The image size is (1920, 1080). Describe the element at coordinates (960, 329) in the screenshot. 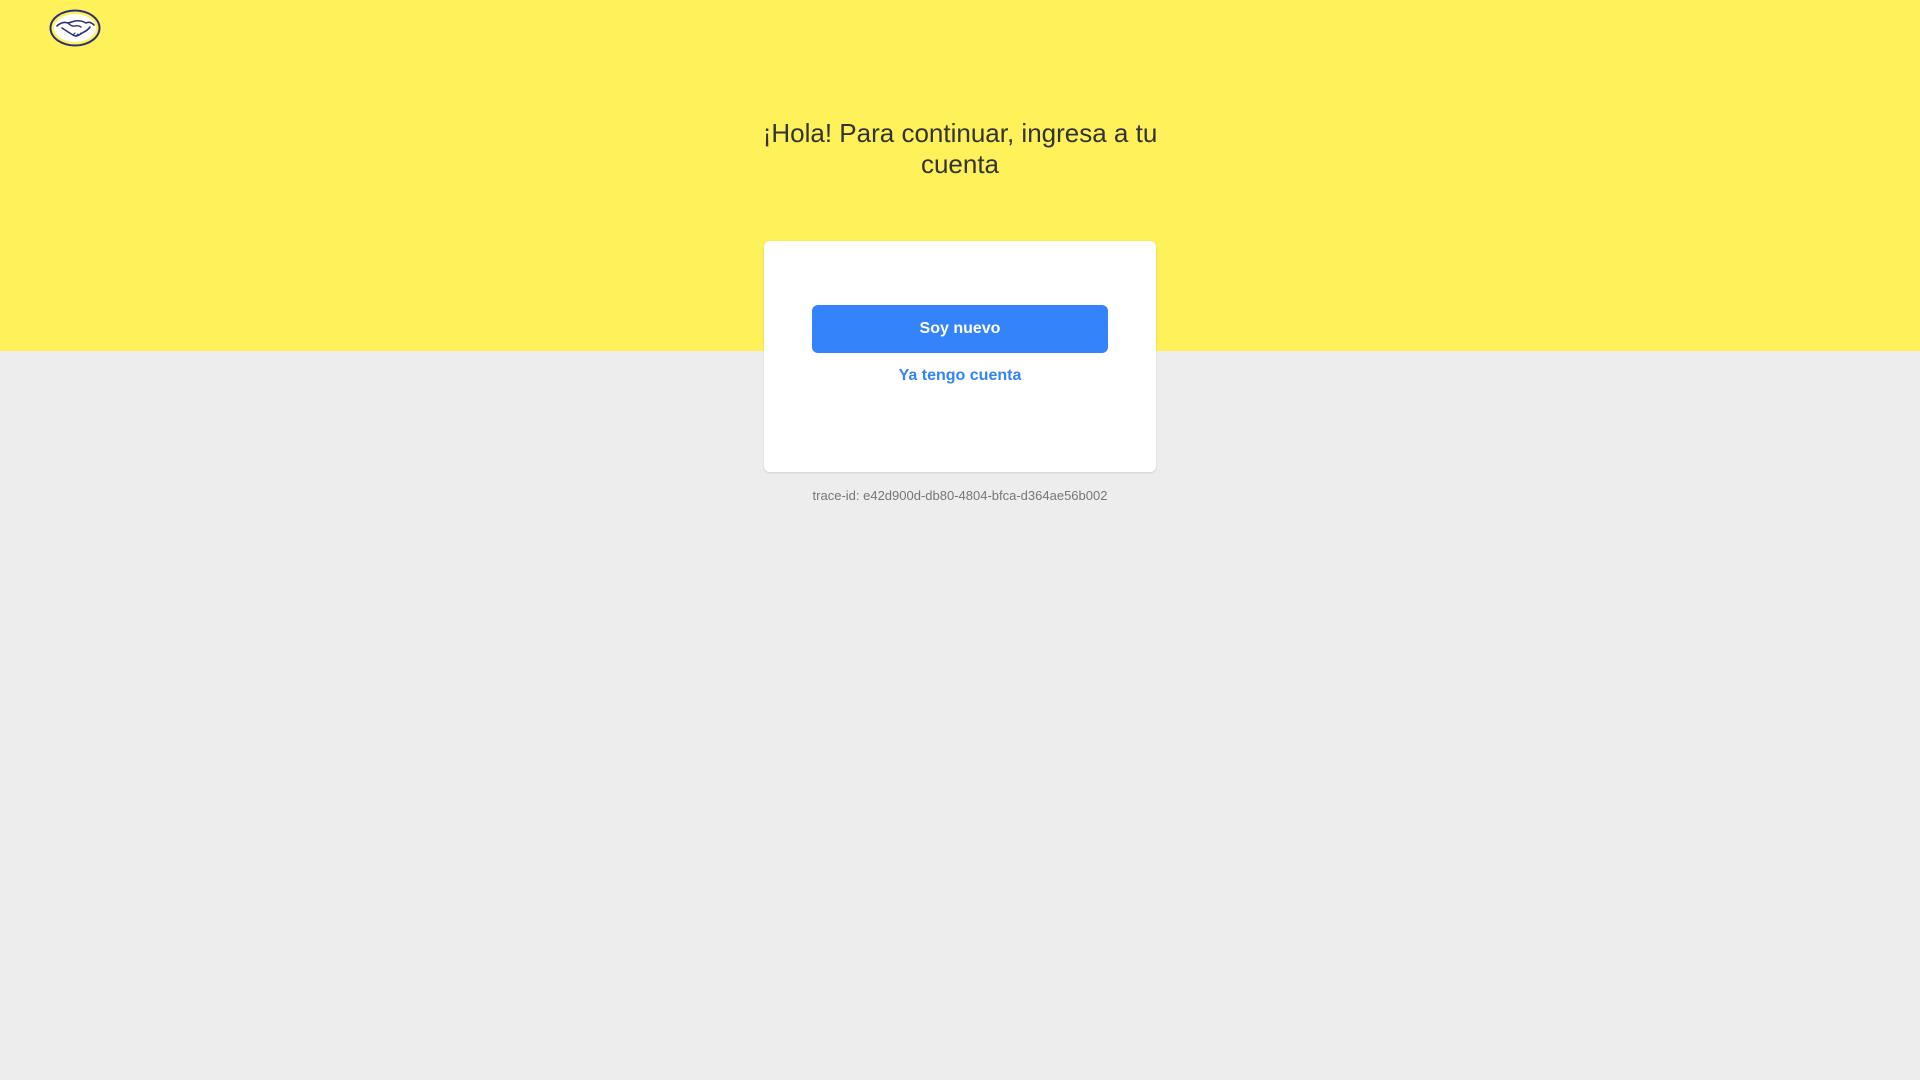

I see `sign-up-button: Soy nuevo` at that location.